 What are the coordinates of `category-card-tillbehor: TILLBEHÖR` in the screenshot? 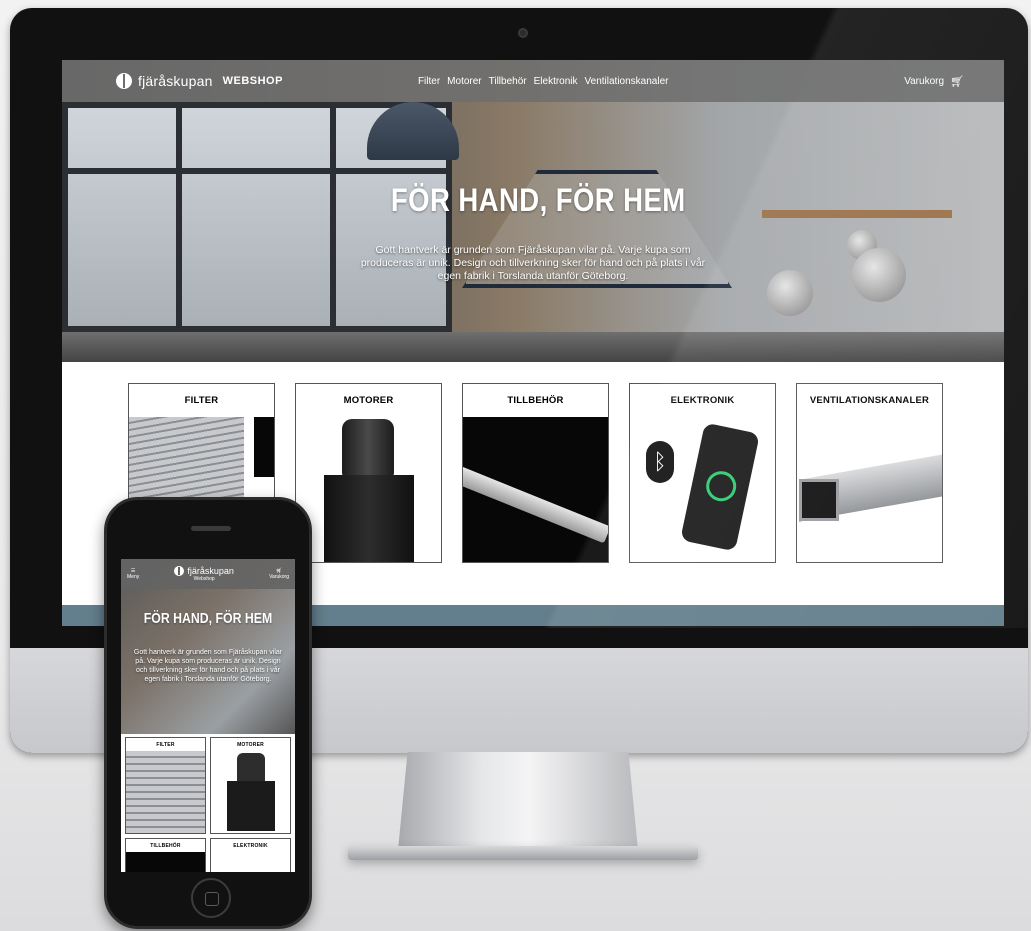 It's located at (535, 473).